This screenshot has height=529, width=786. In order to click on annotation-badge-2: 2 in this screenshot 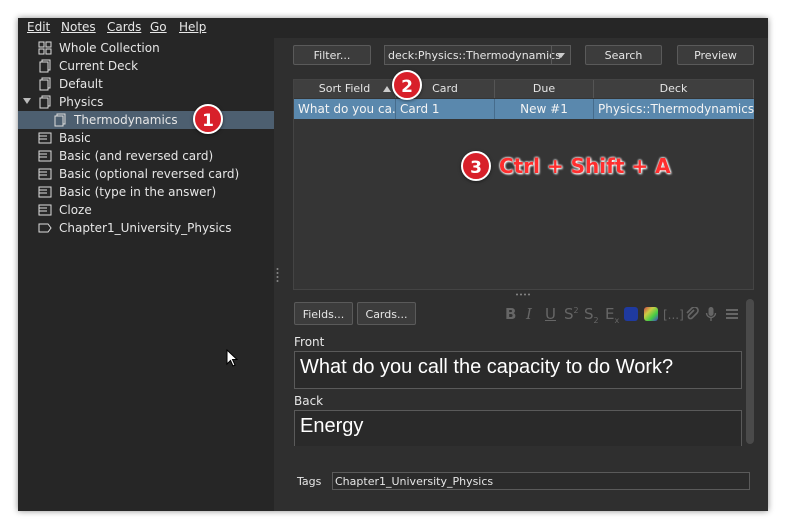, I will do `click(407, 85)`.